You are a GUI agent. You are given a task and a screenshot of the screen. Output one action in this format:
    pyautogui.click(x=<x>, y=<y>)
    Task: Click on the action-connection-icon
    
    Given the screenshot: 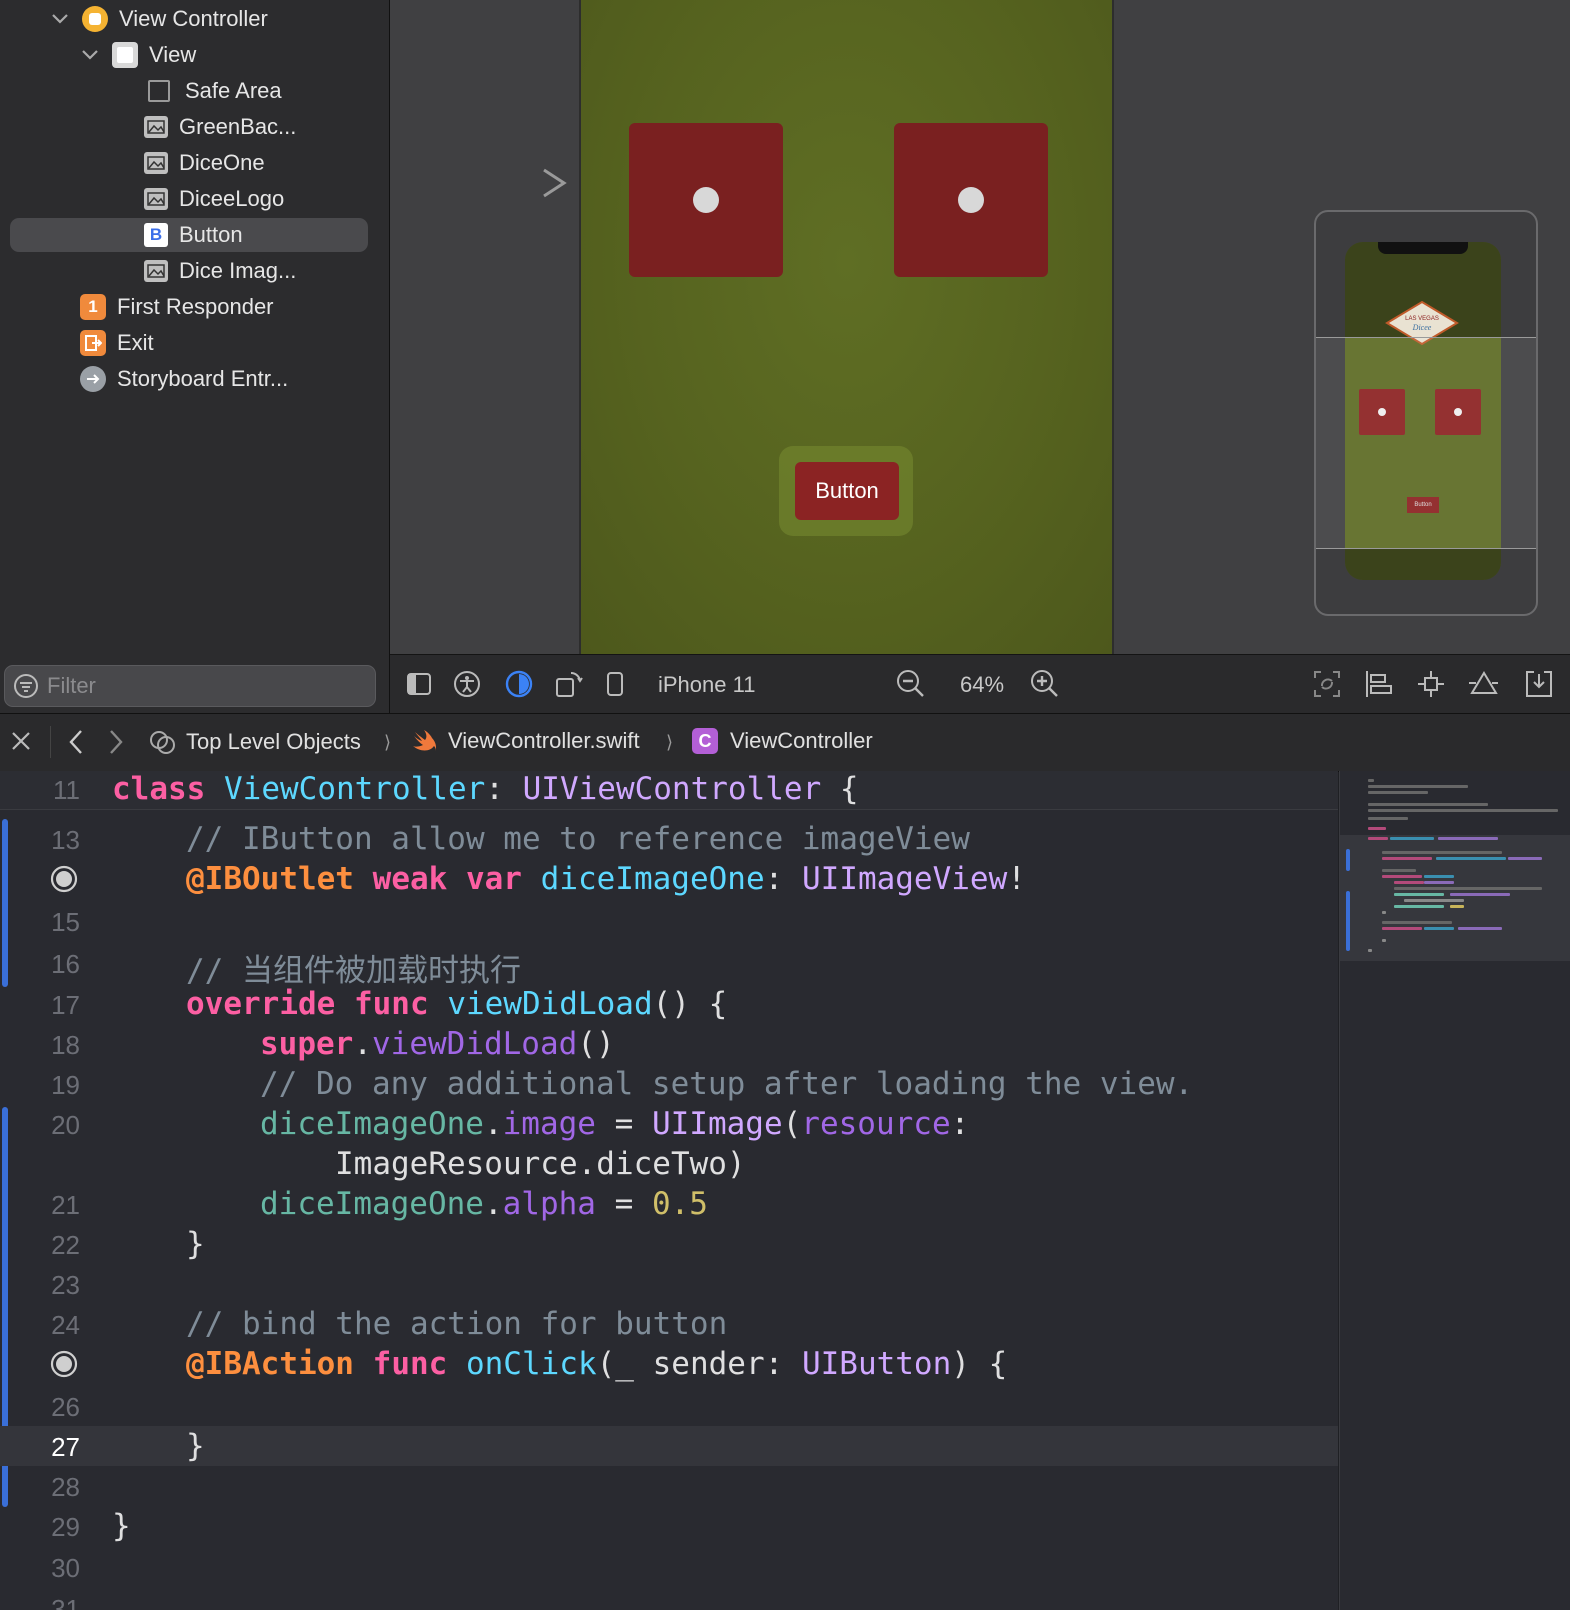 What is the action you would take?
    pyautogui.click(x=64, y=1364)
    